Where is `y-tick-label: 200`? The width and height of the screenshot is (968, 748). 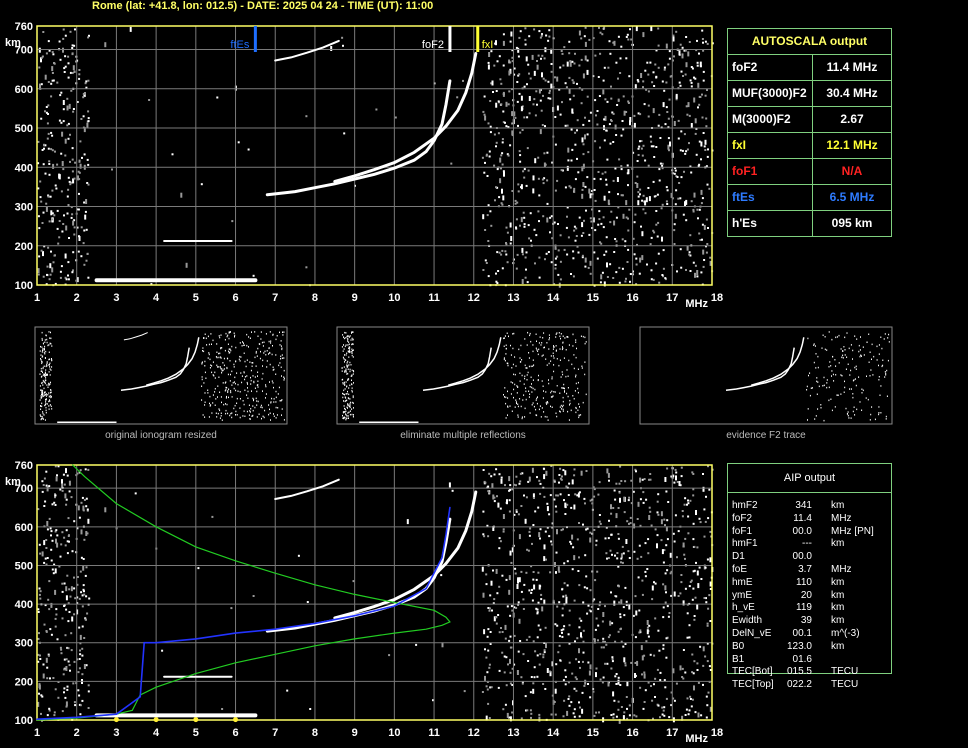 y-tick-label: 200 is located at coordinates (24, 247).